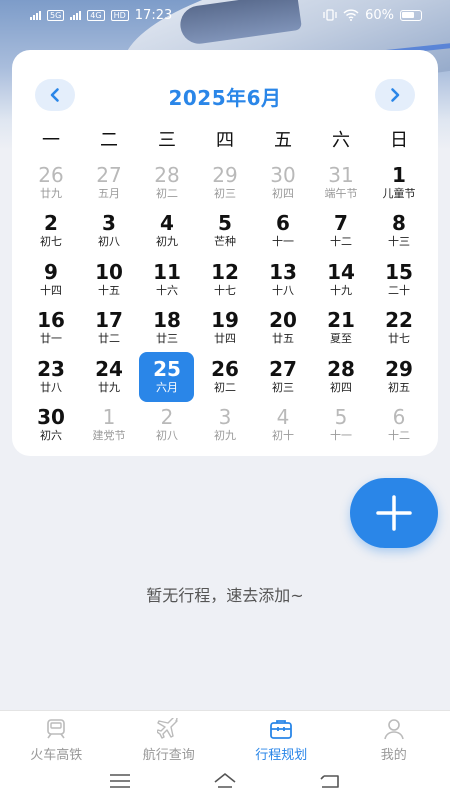  I want to click on calendar-day: 23 廿八, so click(51, 376).